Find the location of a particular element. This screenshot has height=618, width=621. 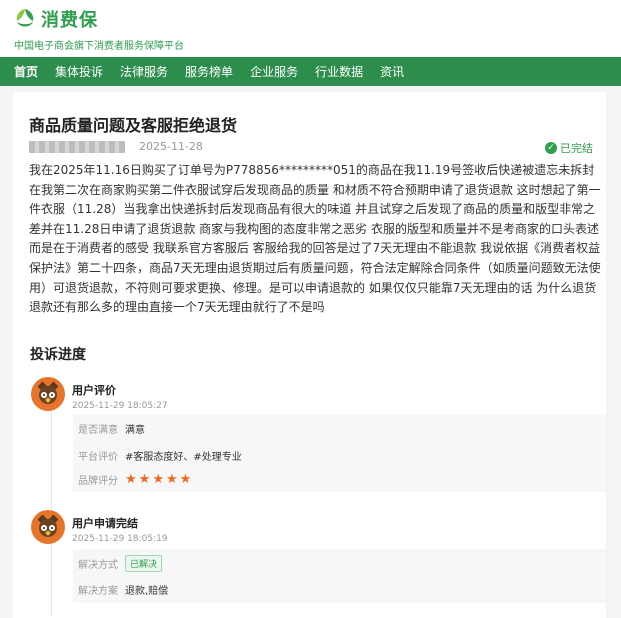

platform-label: 平台评价 is located at coordinates (98, 457).